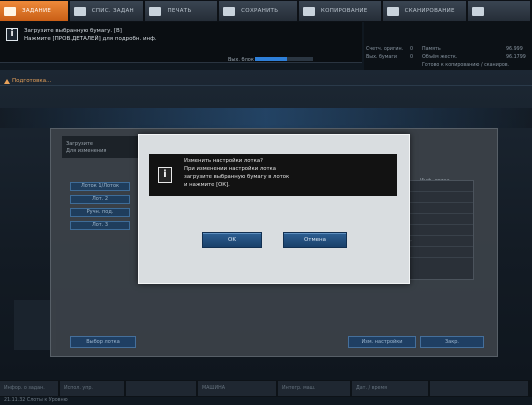  What do you see at coordinates (315, 240) in the screenshot?
I see `cancel-button: Отмена` at bounding box center [315, 240].